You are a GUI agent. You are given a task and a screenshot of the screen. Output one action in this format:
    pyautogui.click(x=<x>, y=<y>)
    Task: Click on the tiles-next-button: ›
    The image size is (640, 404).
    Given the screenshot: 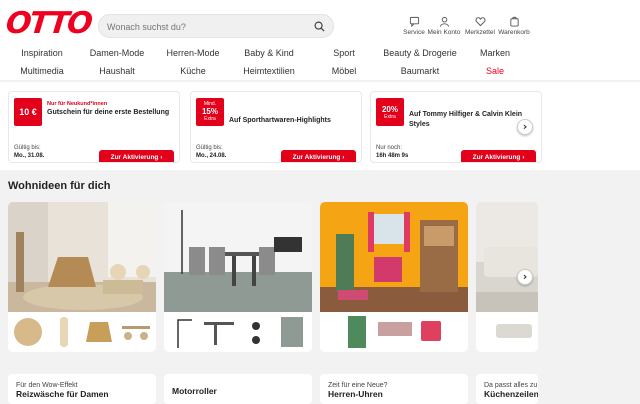 What is the action you would take?
    pyautogui.click(x=525, y=277)
    